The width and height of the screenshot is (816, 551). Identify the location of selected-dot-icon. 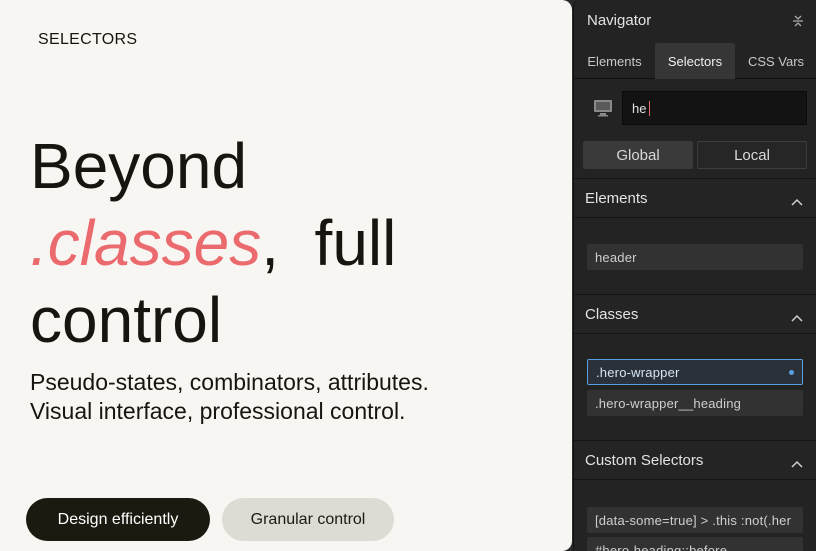
(791, 372).